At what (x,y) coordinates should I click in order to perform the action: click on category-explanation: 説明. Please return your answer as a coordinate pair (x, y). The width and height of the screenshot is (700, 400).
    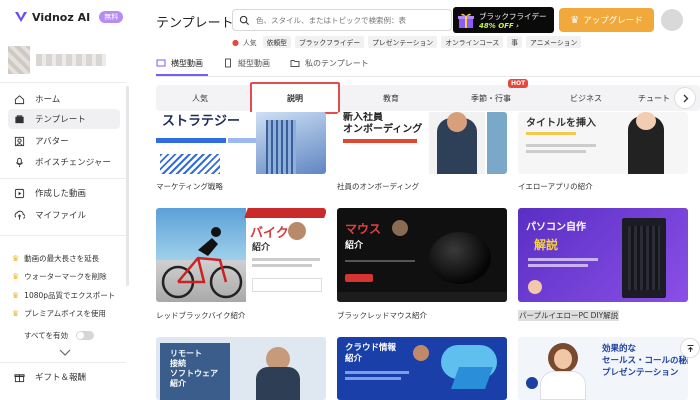
    Looking at the image, I should click on (295, 98).